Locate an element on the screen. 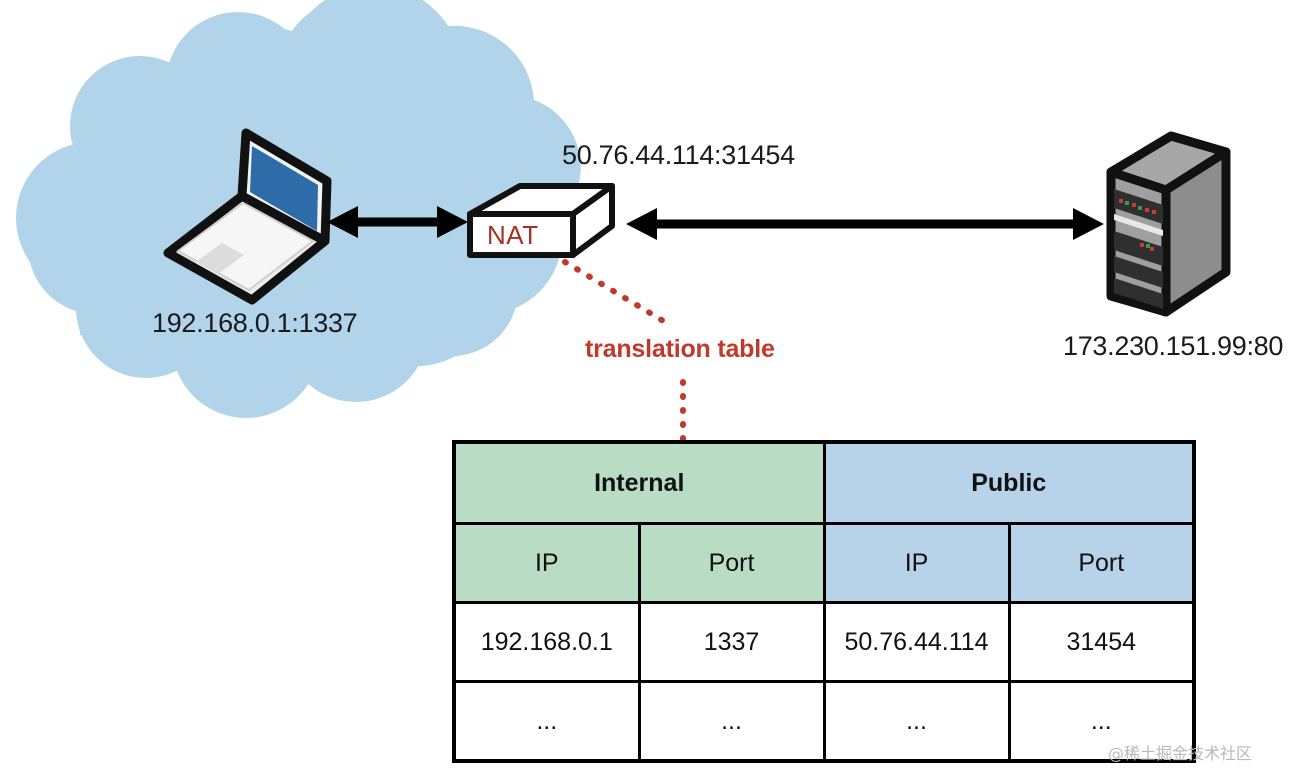  cell-internal-ip: 192.168.0.1 is located at coordinates (546, 642).